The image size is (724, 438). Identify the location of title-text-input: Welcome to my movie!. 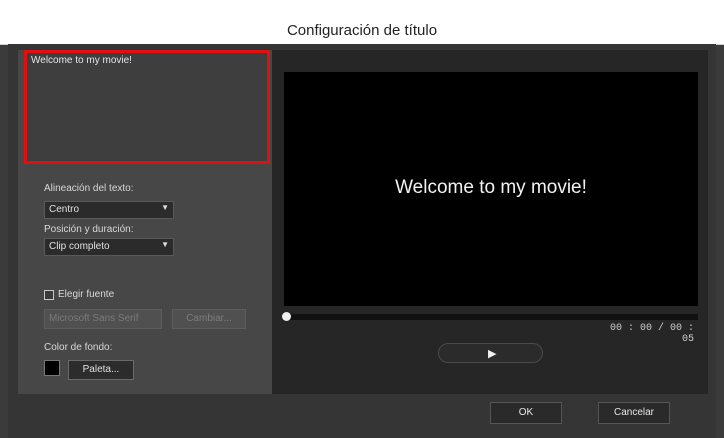
(147, 107).